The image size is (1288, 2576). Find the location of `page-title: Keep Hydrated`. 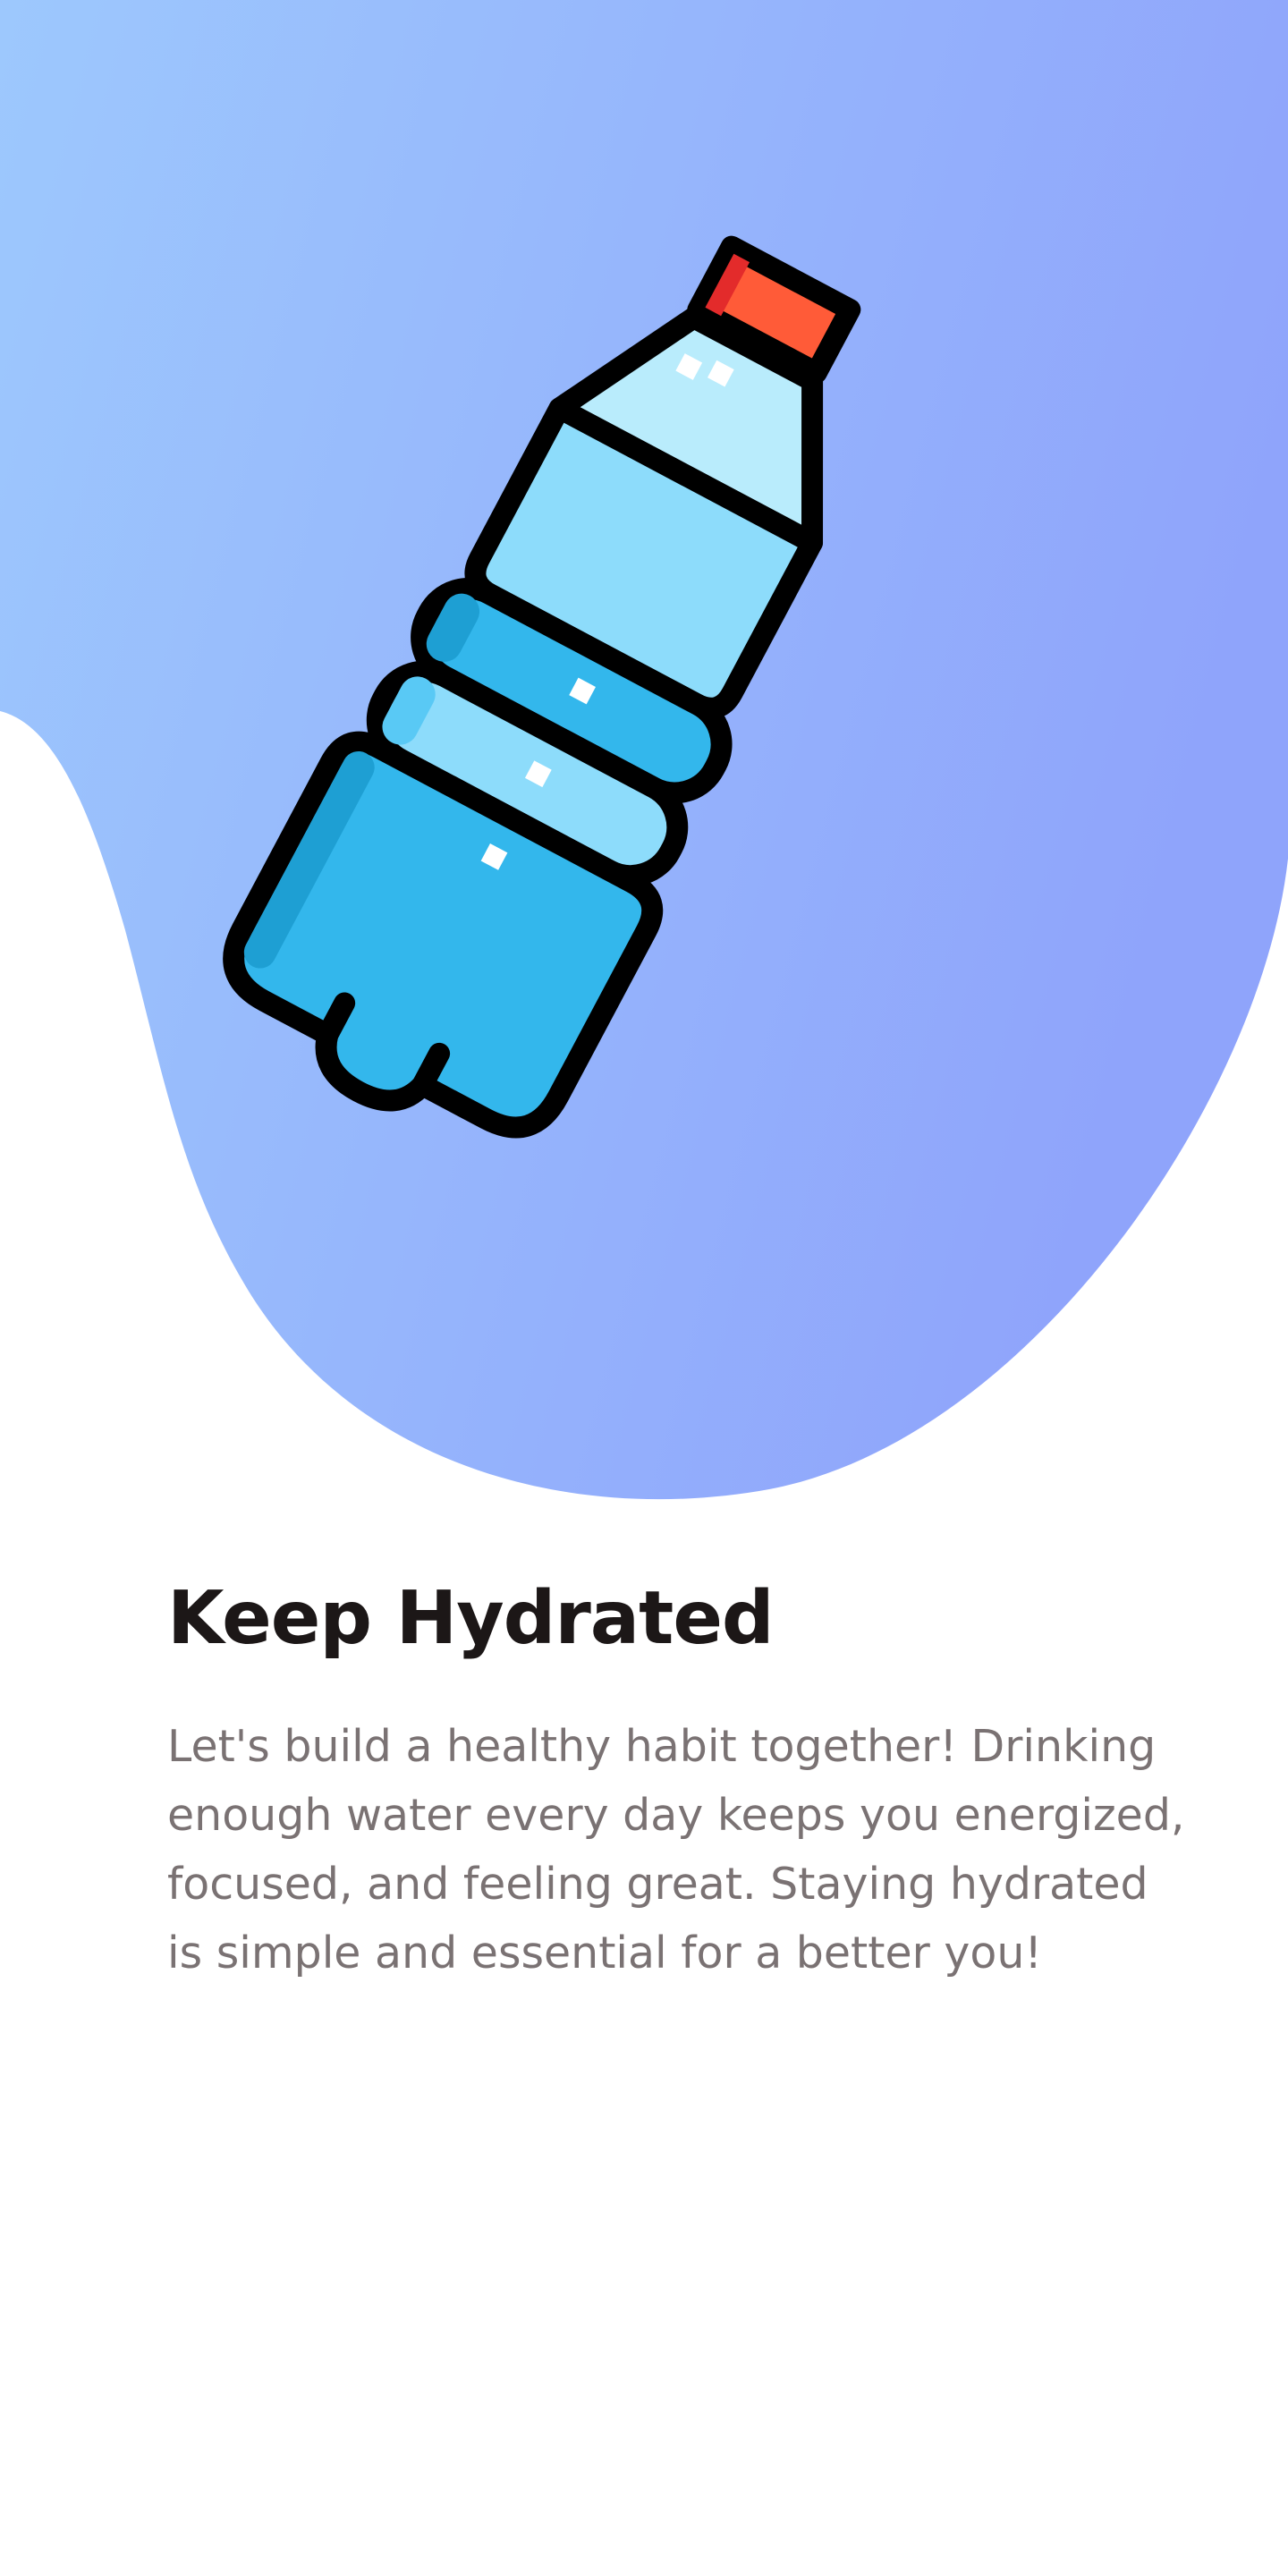

page-title: Keep Hydrated is located at coordinates (471, 1618).